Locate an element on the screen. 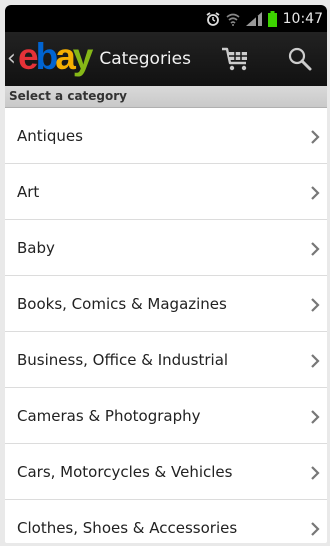  clock: 10:47 is located at coordinates (302, 18).